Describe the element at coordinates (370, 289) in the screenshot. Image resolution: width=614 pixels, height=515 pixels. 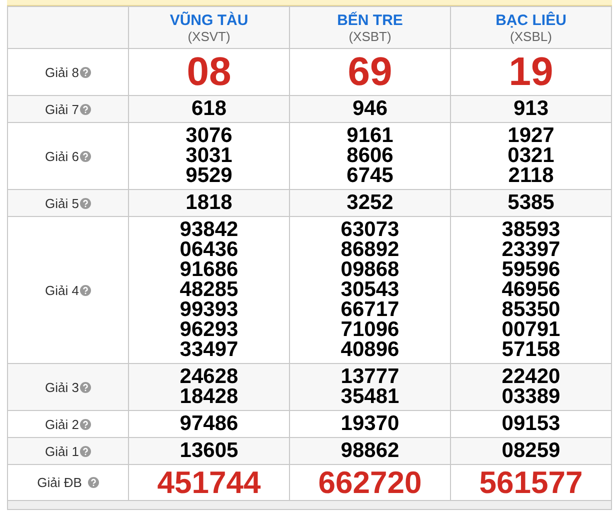
I see `result-number: 30543` at that location.